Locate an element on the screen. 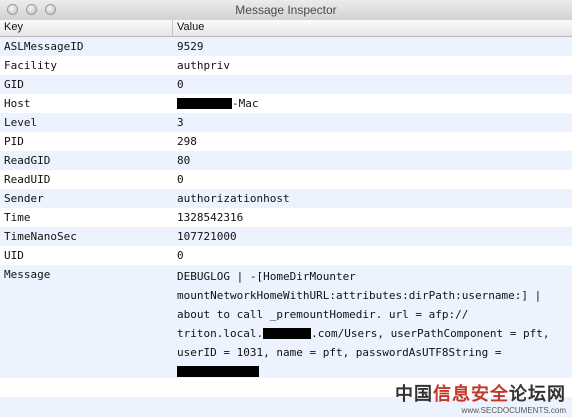  table-row: UID 0 is located at coordinates (286, 255).